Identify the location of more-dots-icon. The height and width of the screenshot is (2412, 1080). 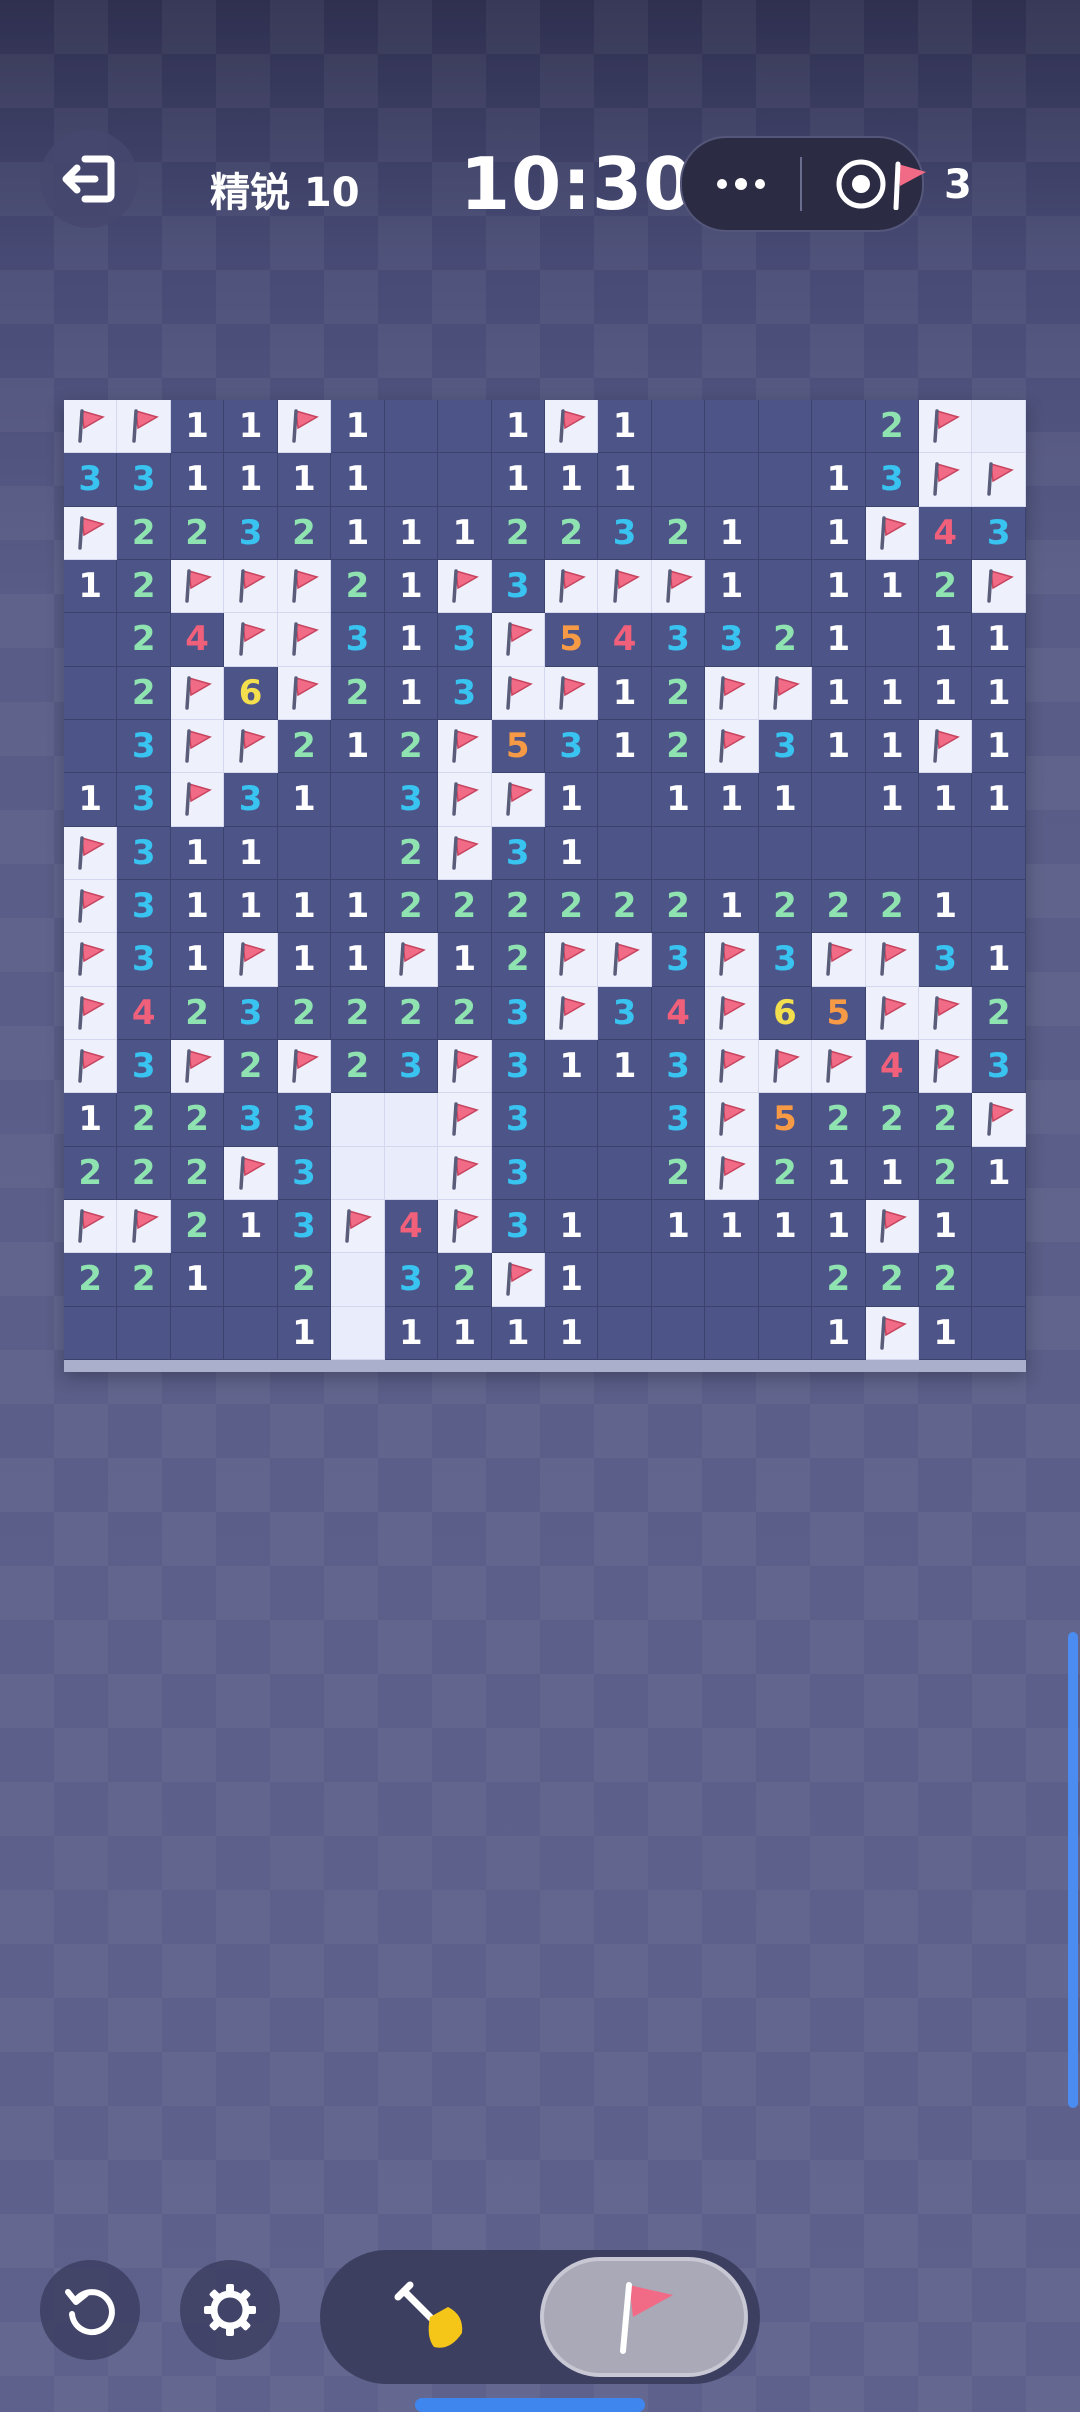
(741, 184).